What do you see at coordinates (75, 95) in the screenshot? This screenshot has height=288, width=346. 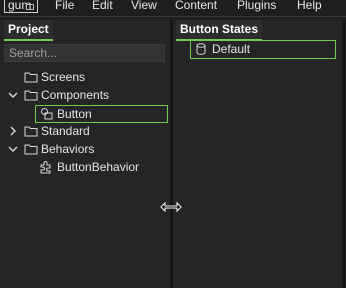 I see `tree-item-label: Components` at bounding box center [75, 95].